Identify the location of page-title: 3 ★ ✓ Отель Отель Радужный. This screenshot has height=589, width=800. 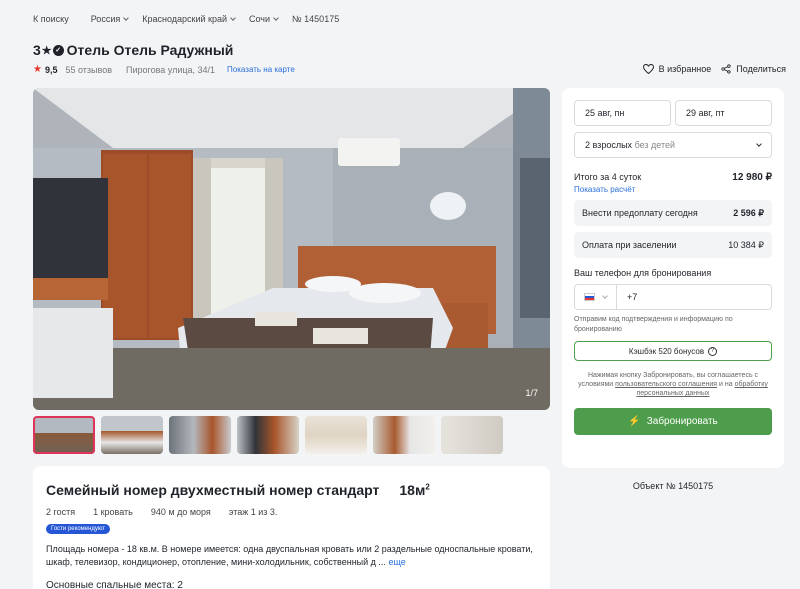
(133, 50).